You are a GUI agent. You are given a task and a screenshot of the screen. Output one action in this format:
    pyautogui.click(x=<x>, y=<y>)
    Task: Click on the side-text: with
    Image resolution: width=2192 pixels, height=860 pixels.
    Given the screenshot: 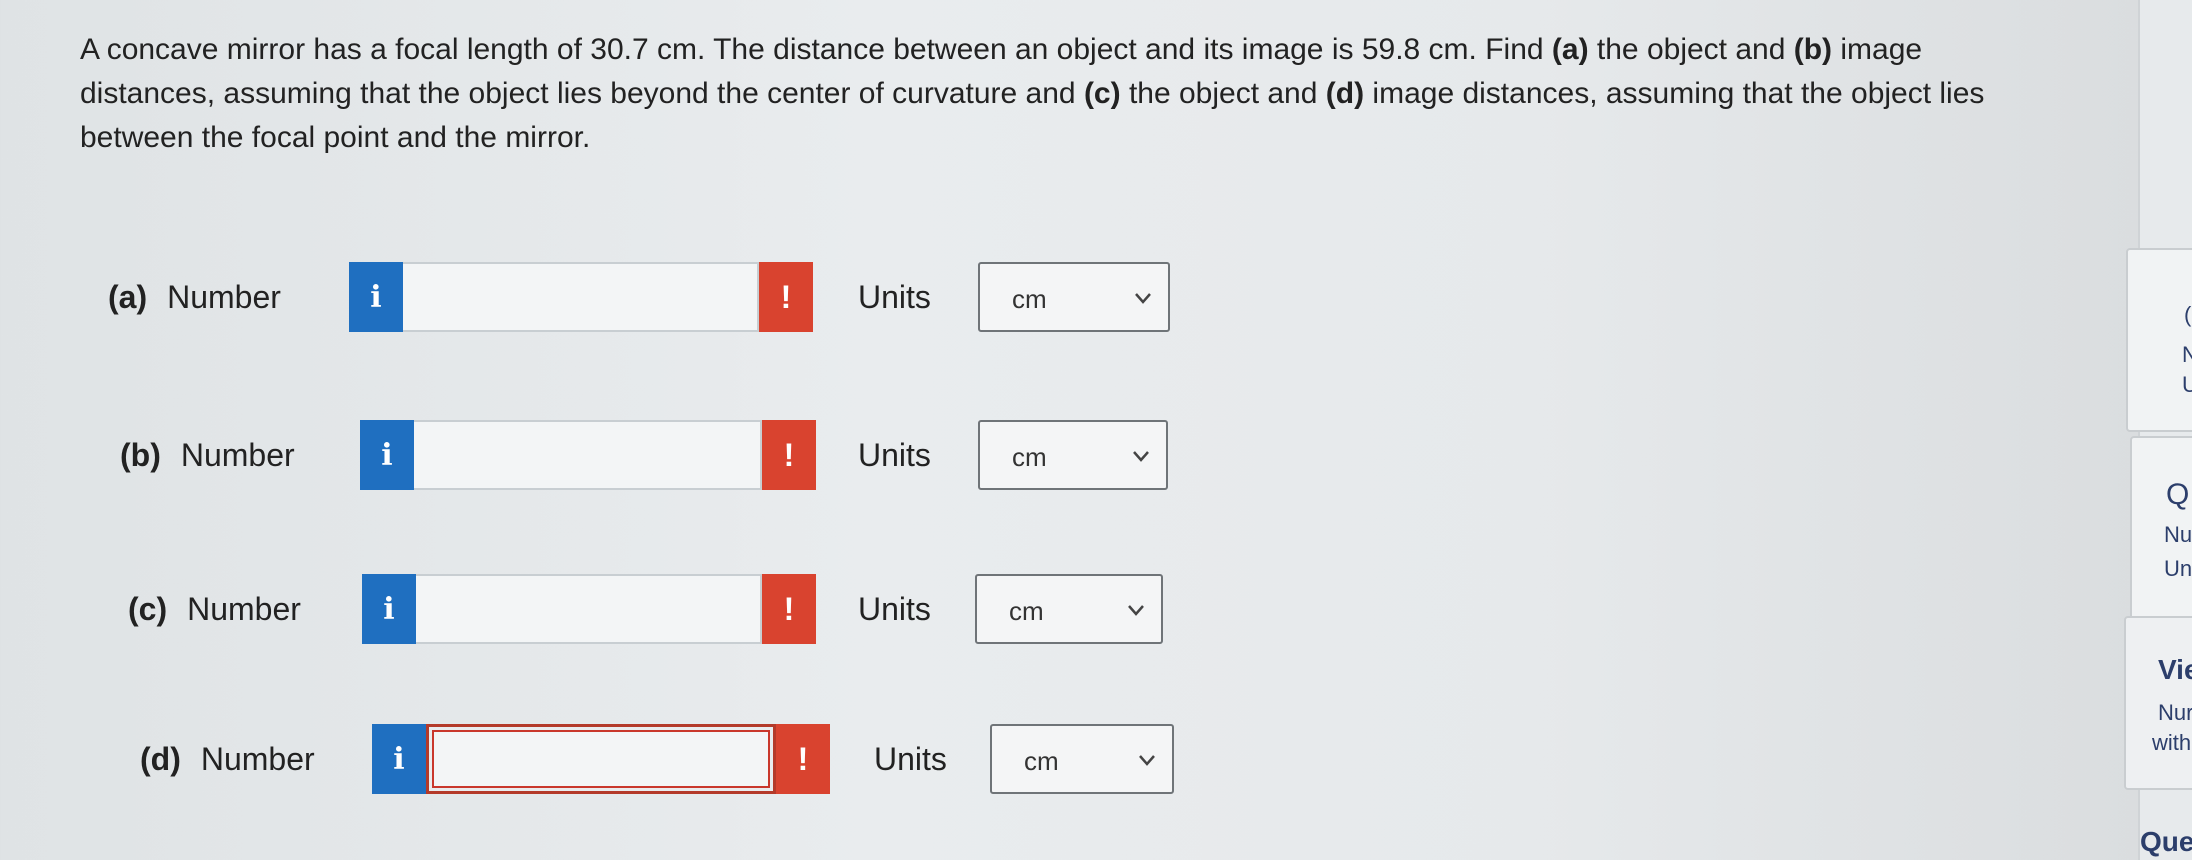 What is the action you would take?
    pyautogui.click(x=2172, y=742)
    